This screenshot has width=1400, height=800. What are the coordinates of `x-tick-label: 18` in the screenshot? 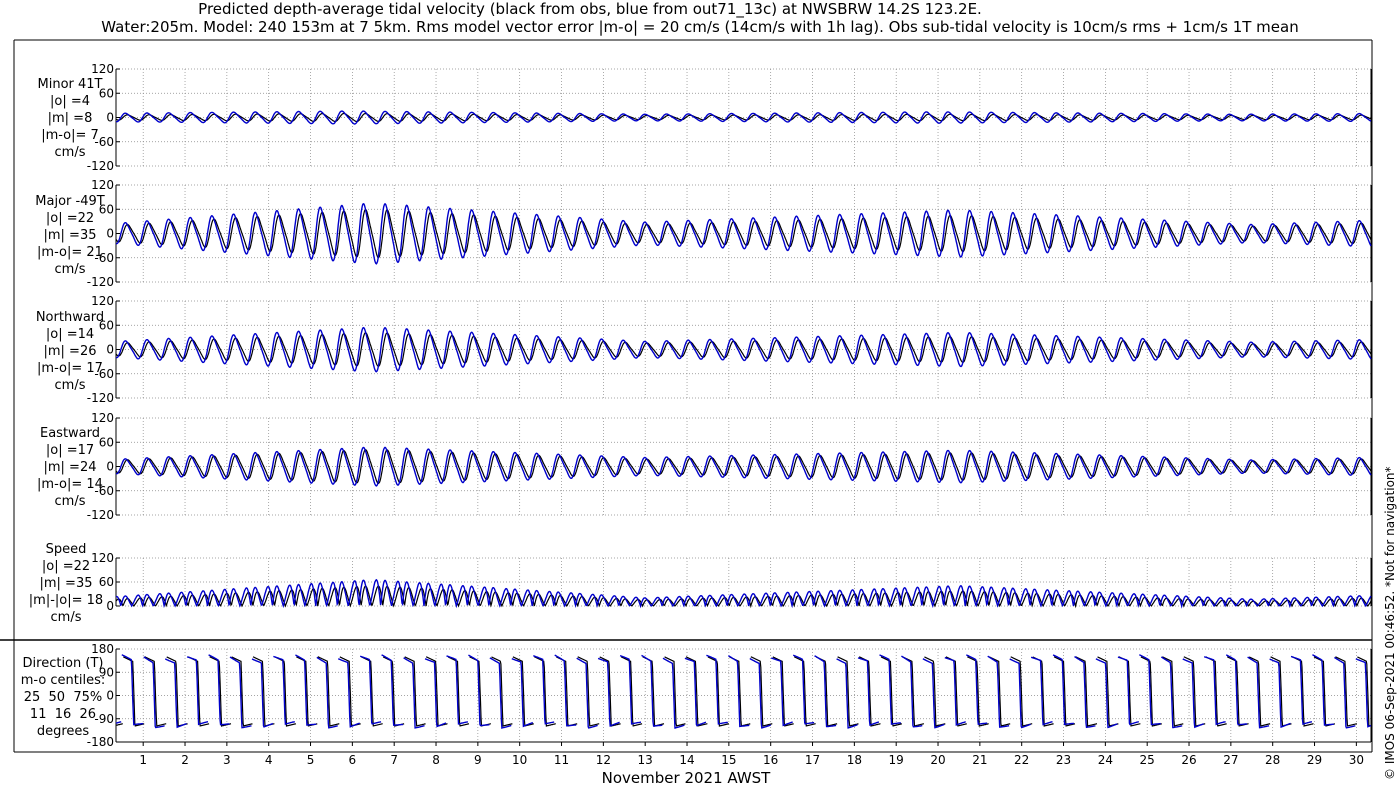 It's located at (854, 760).